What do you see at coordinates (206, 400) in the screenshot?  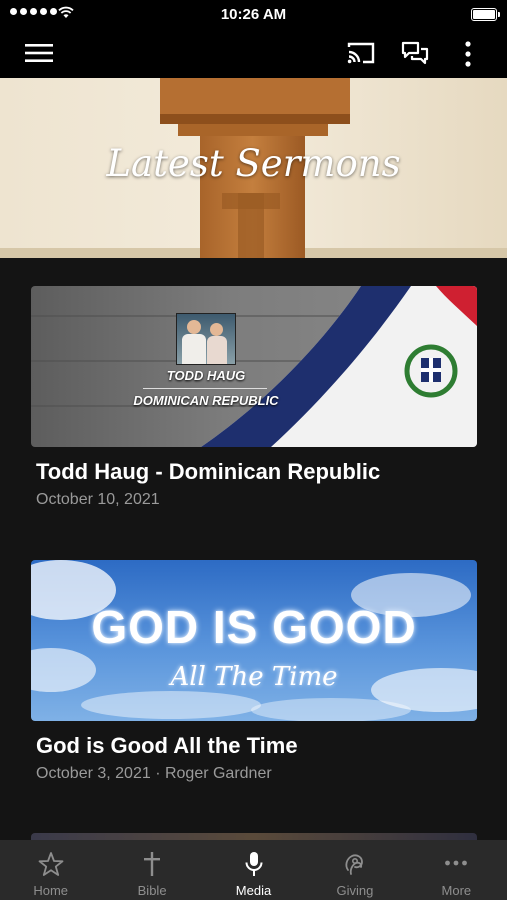 I see `thumbnail-caption-line2: DOMINICAN REPUBLIC` at bounding box center [206, 400].